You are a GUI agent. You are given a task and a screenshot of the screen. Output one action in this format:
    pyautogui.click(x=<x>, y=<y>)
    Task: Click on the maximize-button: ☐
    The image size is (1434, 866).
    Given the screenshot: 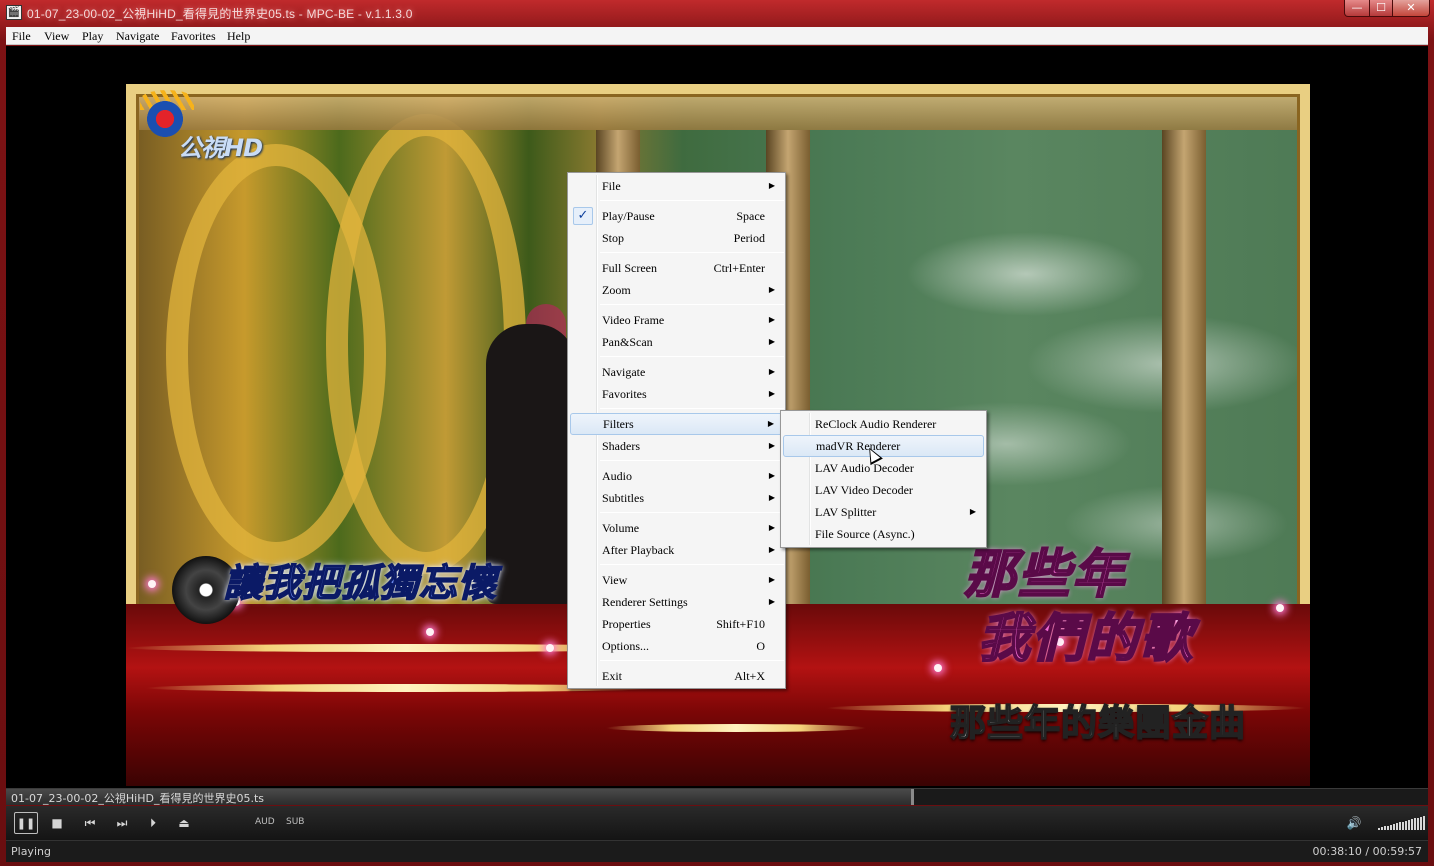 What is the action you would take?
    pyautogui.click(x=1381, y=8)
    